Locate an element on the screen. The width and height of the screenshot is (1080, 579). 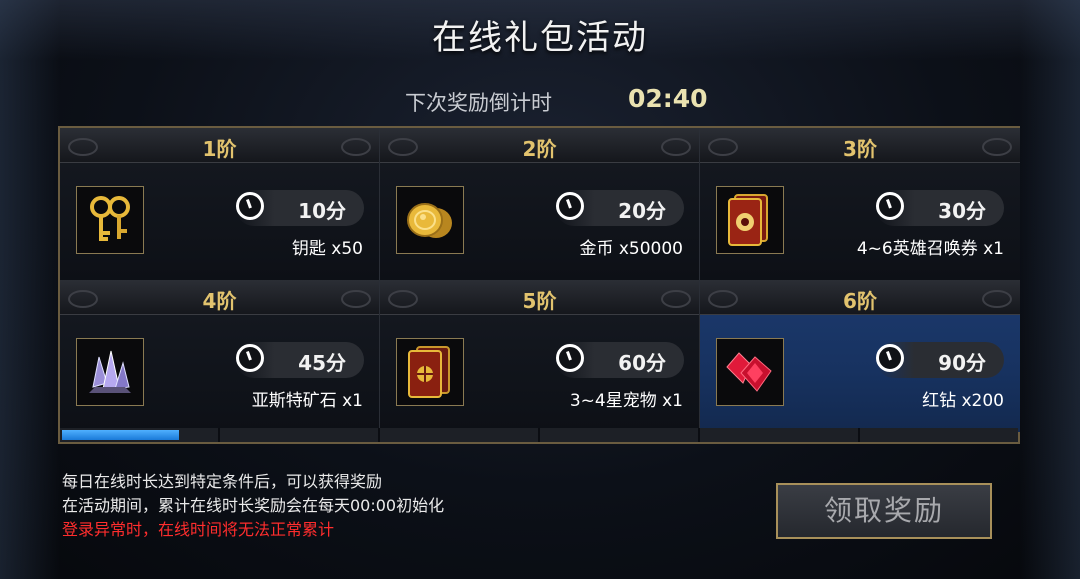
tier-label: 6阶 is located at coordinates (860, 301).